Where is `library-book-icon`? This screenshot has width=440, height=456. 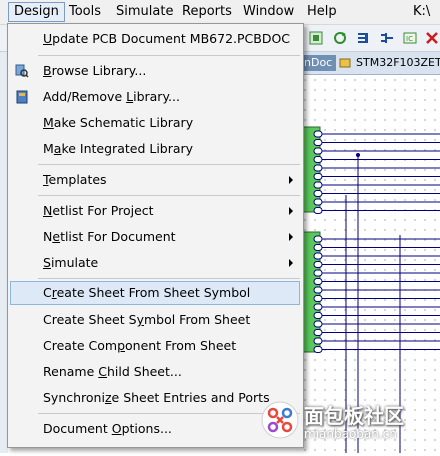 library-book-icon is located at coordinates (22, 97).